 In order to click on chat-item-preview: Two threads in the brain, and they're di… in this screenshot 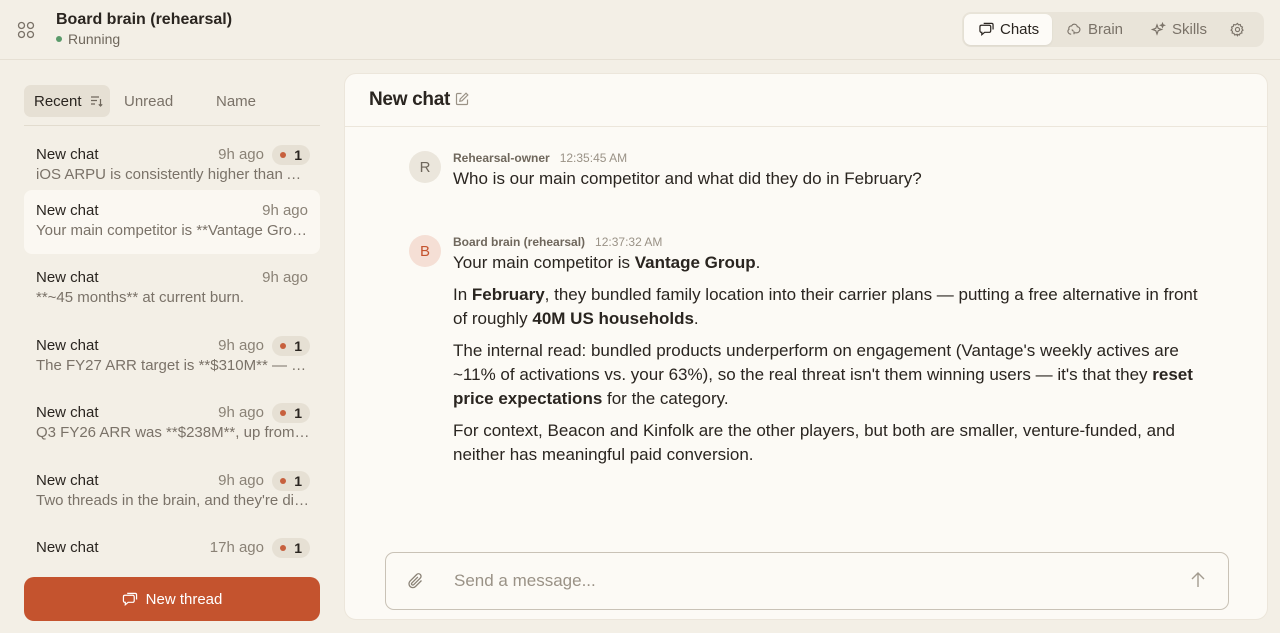, I will do `click(173, 500)`.